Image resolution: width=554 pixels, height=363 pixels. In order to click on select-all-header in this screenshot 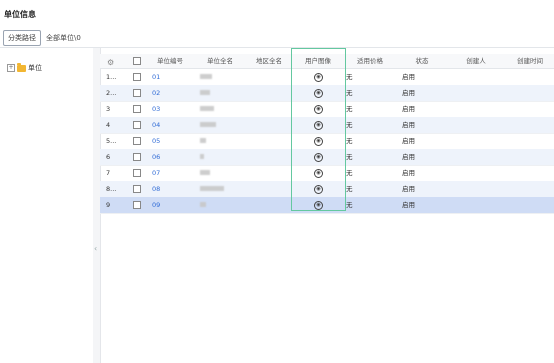, I will do `click(136, 61)`.